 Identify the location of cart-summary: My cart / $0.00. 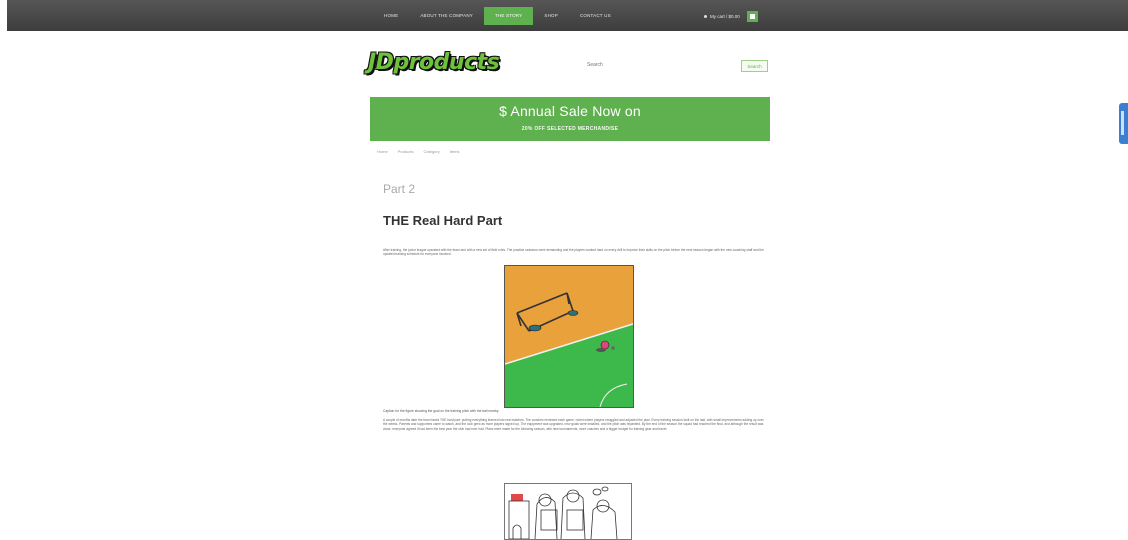
(731, 16).